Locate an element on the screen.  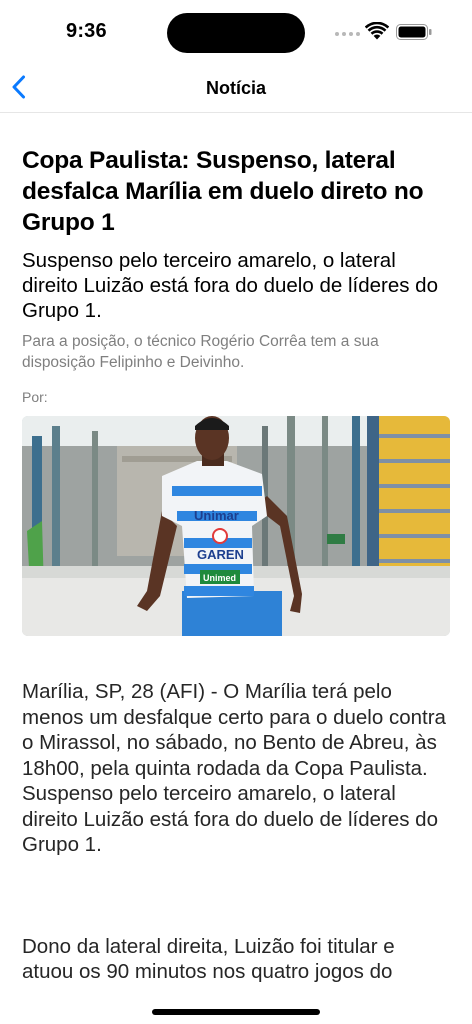
battery-icon is located at coordinates (414, 32).